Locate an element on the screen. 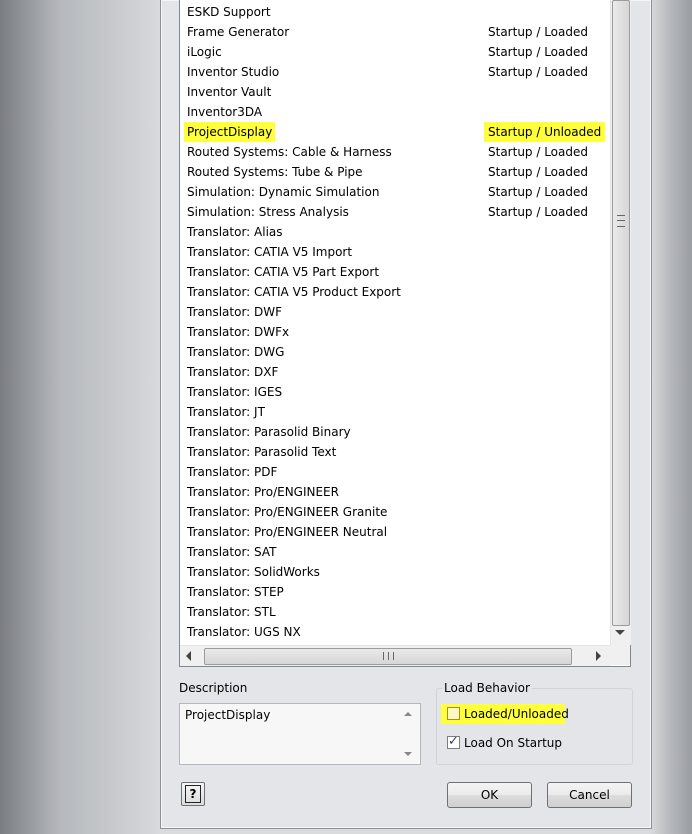 Image resolution: width=692 pixels, height=834 pixels. addin-name: Translator: IGES is located at coordinates (235, 392).